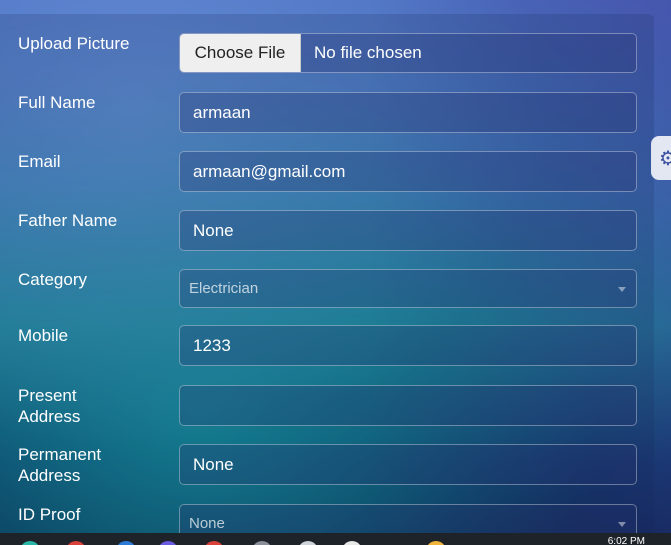  I want to click on mobile-label: Mobile, so click(43, 335).